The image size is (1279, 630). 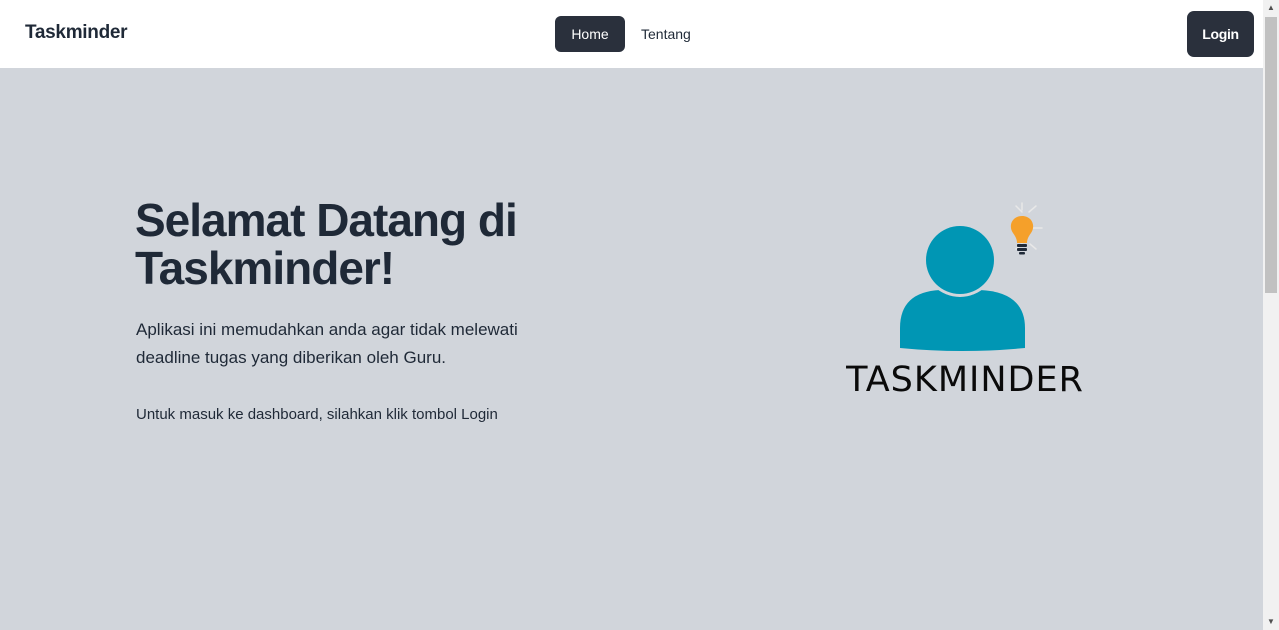 I want to click on login-button: Login, so click(x=1220, y=34).